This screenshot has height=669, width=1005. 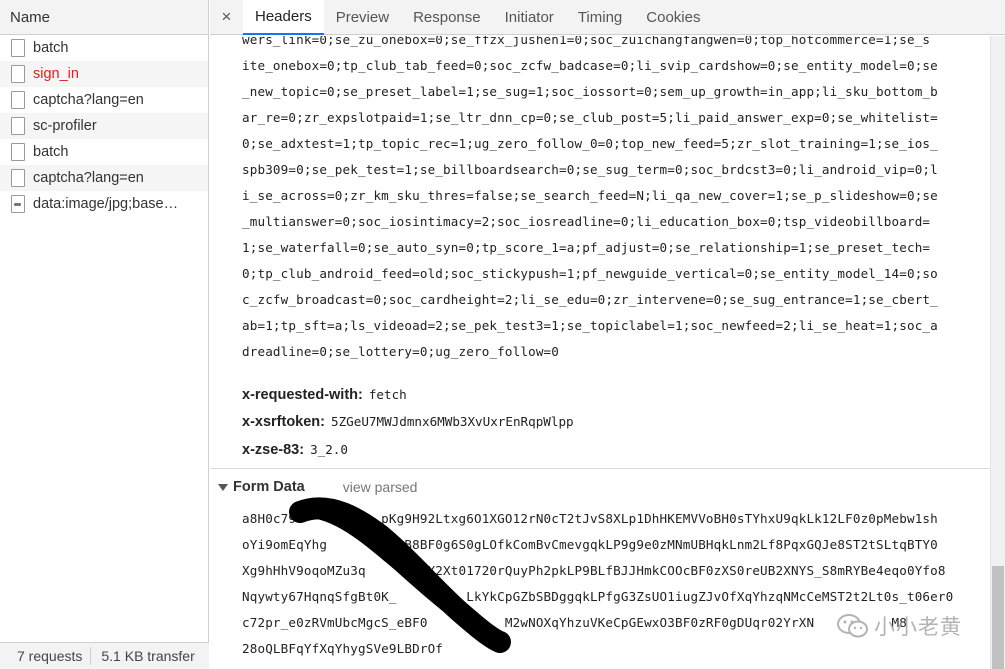 I want to click on header-row-x-requested-with: x-requested-with: fetch, so click(x=324, y=394).